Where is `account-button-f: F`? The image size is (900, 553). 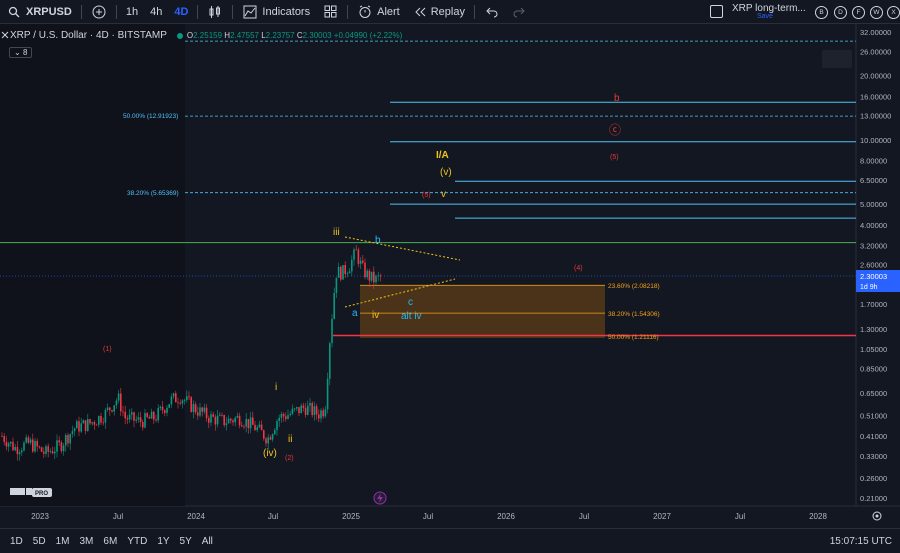
account-button-f: F is located at coordinates (858, 12).